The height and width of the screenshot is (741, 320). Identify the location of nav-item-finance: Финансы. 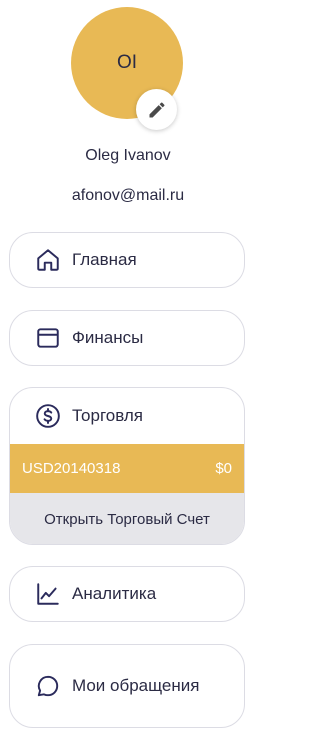
(127, 338).